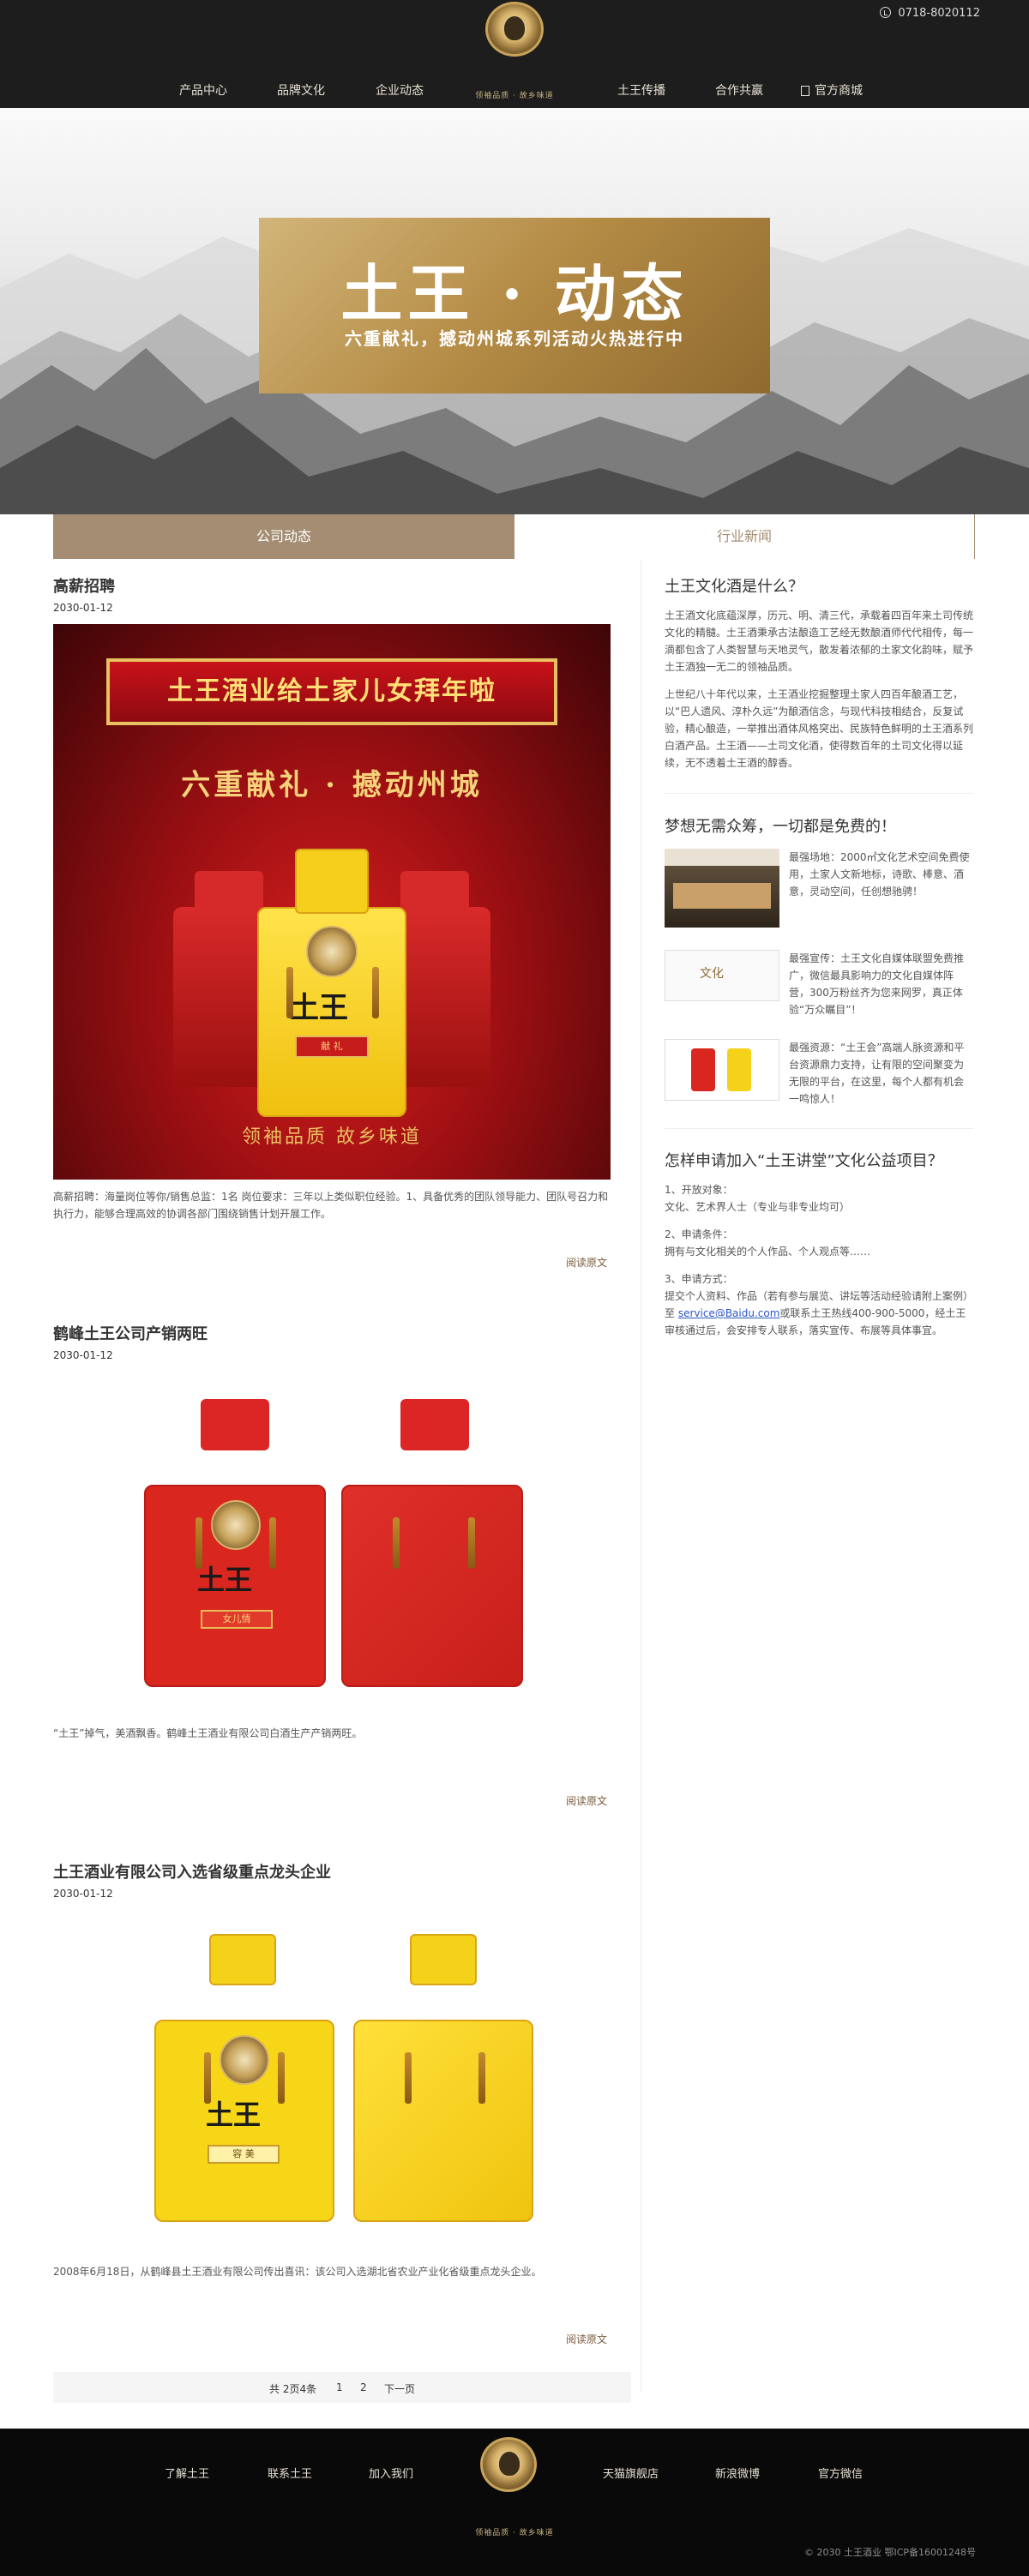  I want to click on footer-link-contact: 联系土王, so click(290, 2473).